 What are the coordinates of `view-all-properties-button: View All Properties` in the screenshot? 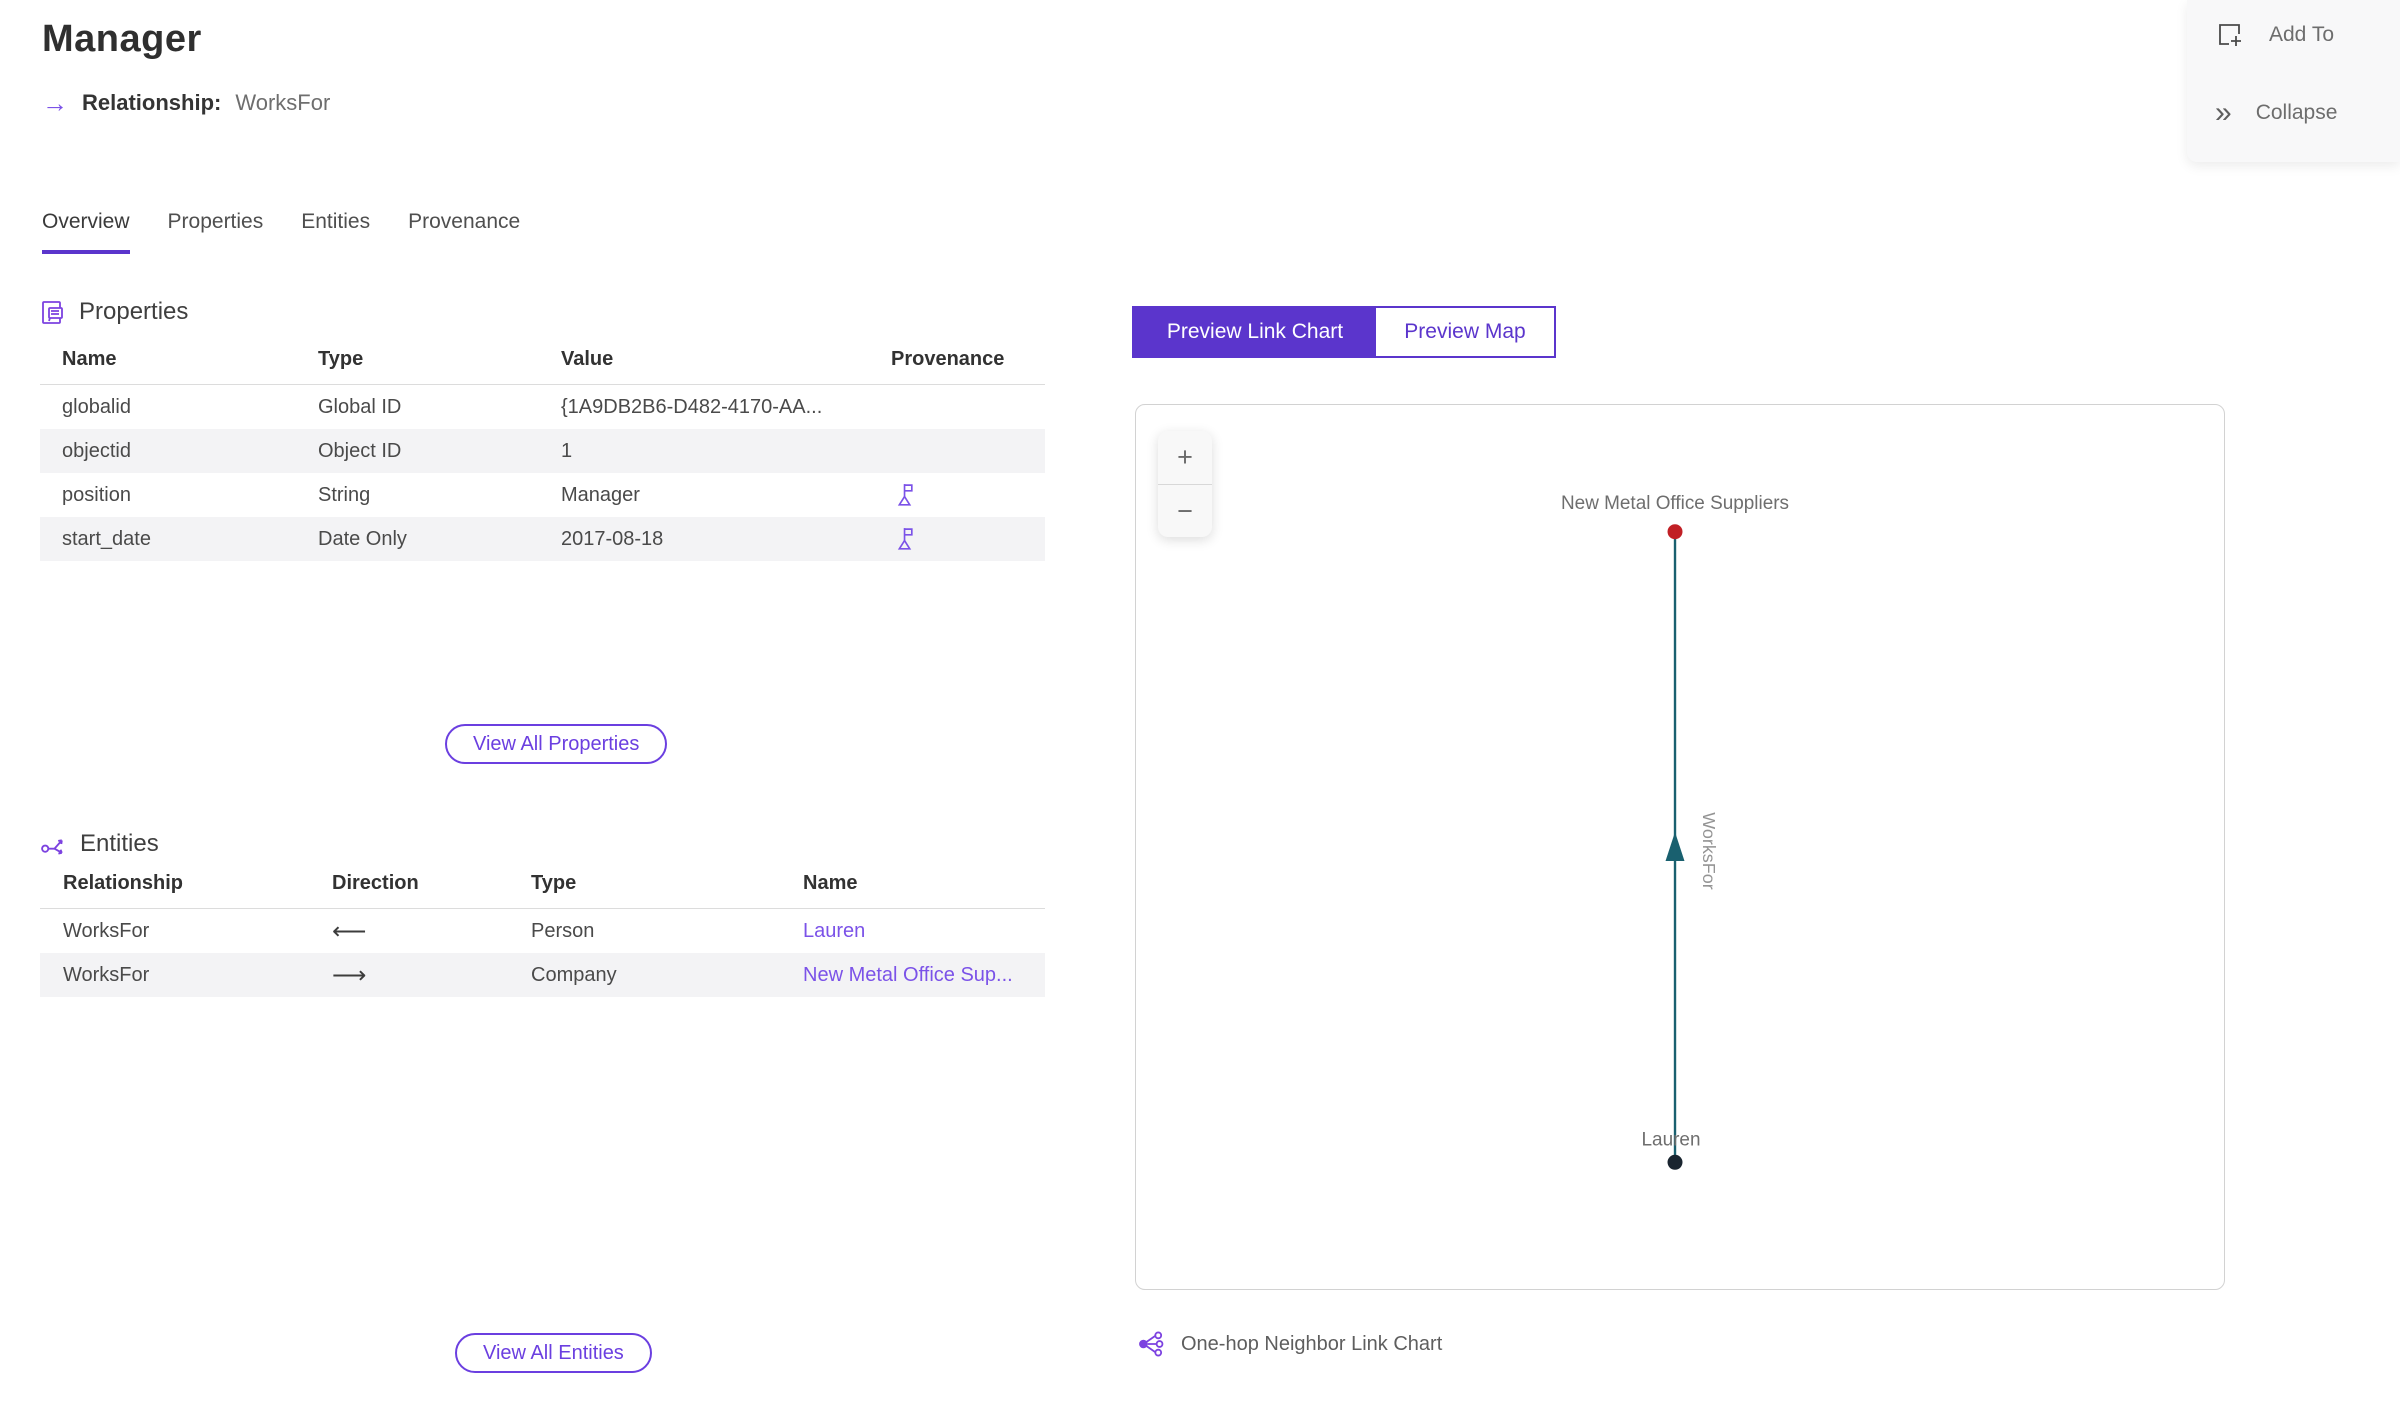 It's located at (556, 744).